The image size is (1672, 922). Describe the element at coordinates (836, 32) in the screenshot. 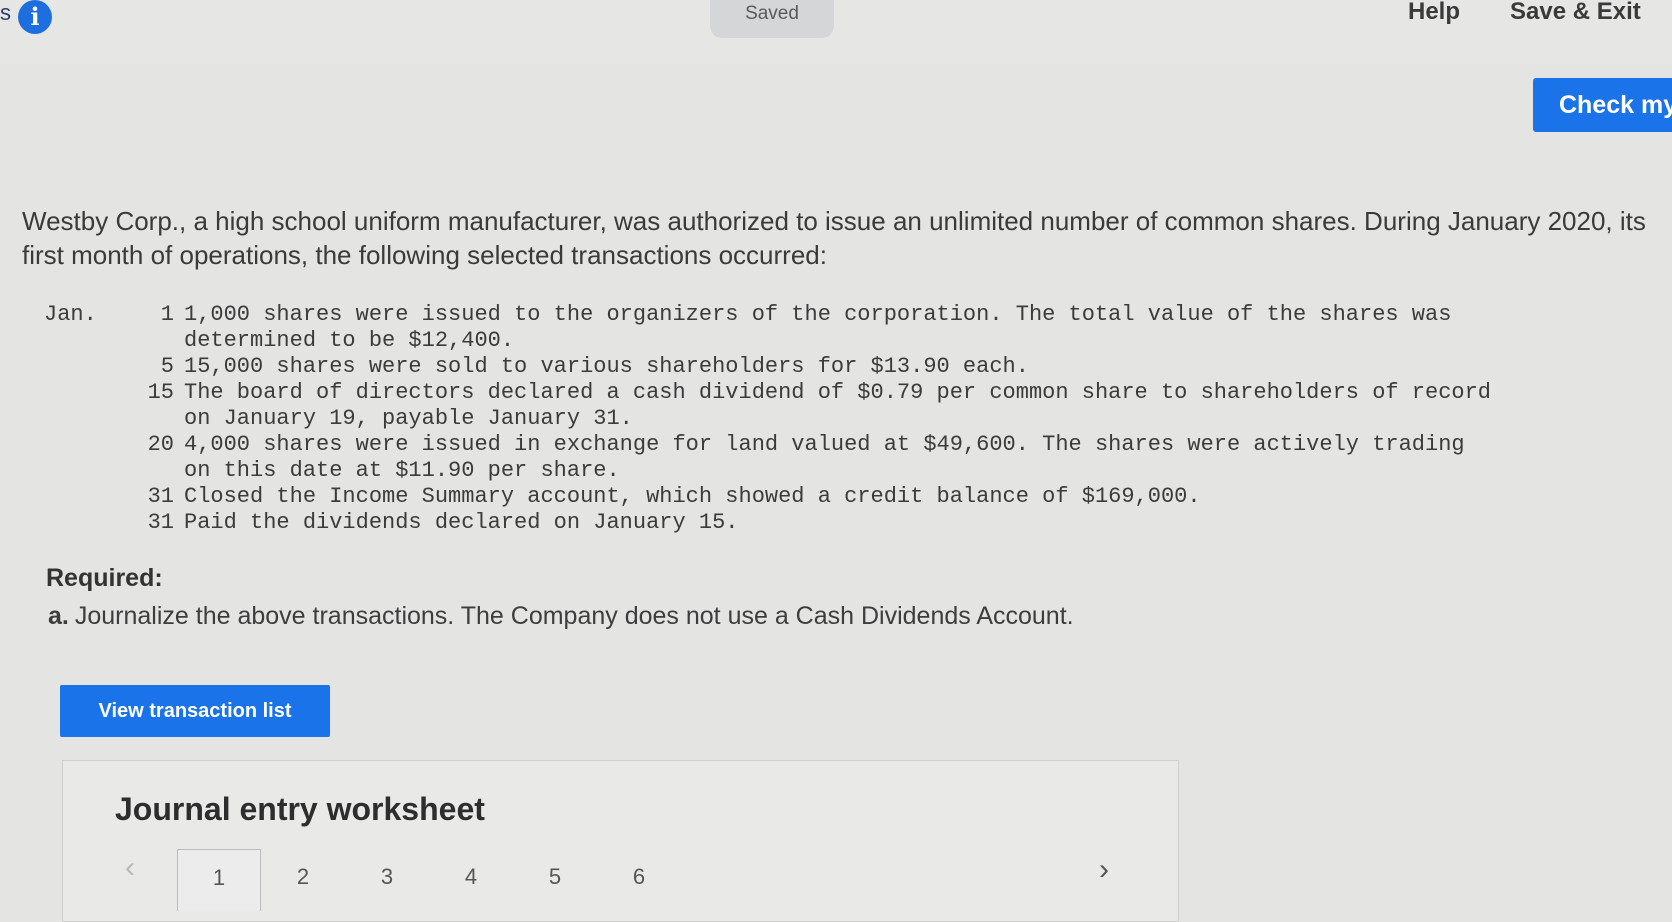

I see `top-bar: s i Saved Help Save & Exit` at that location.